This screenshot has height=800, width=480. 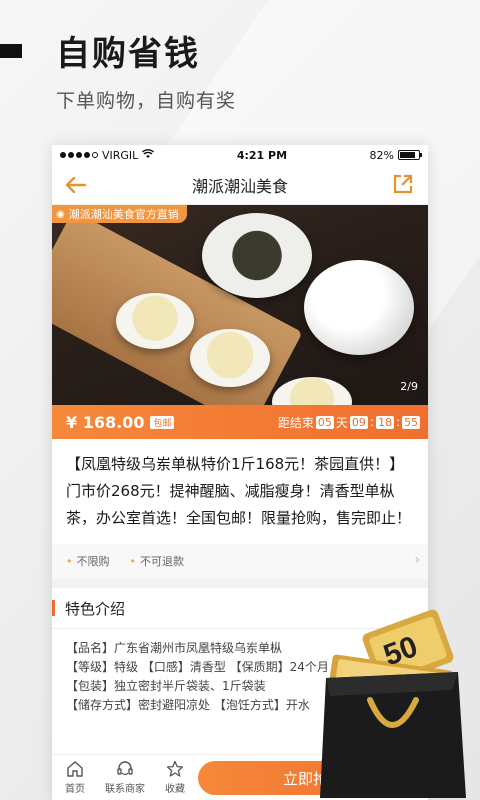 What do you see at coordinates (324, 422) in the screenshot?
I see `countdown-days: 05` at bounding box center [324, 422].